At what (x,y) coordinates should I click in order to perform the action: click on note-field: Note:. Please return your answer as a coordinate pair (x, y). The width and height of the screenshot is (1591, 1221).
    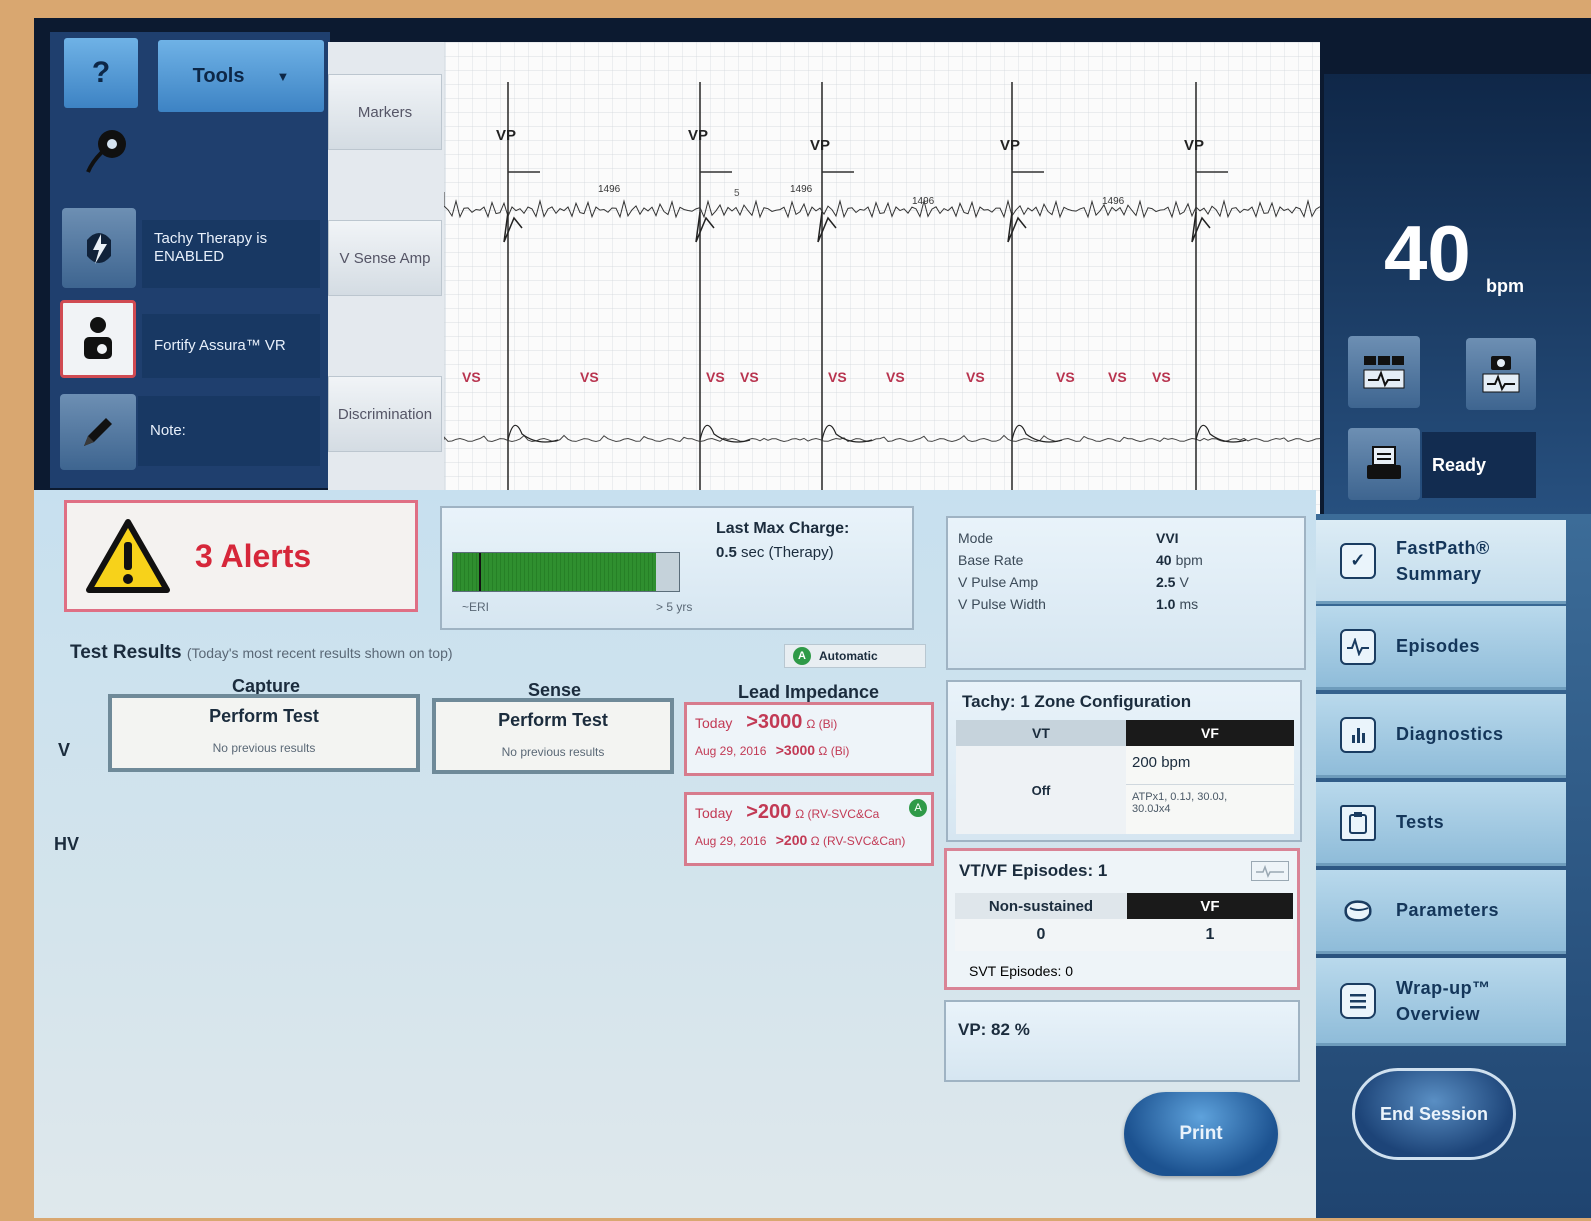
    Looking at the image, I should click on (229, 431).